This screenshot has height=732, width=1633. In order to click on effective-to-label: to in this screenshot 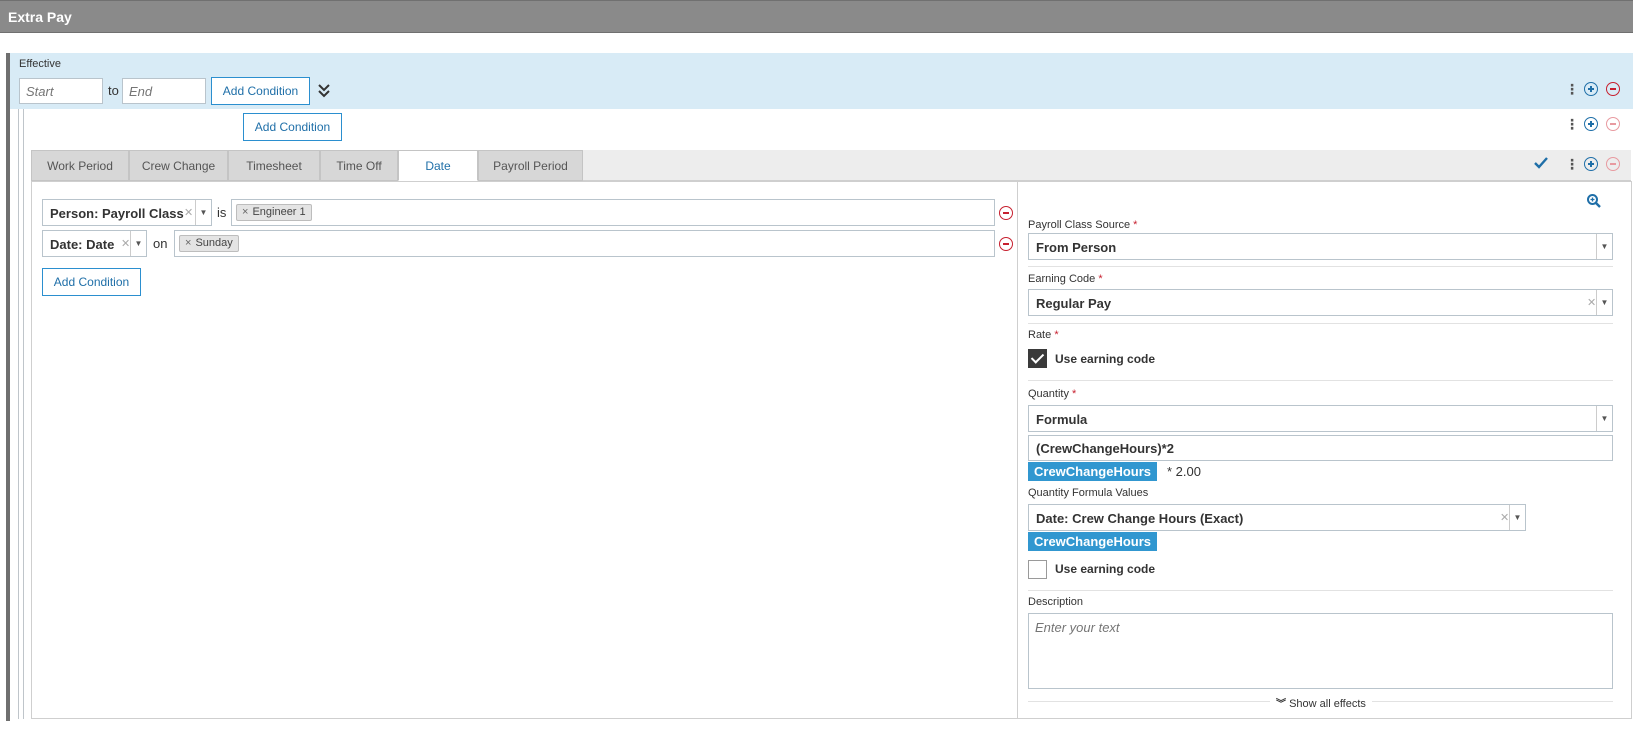, I will do `click(113, 90)`.